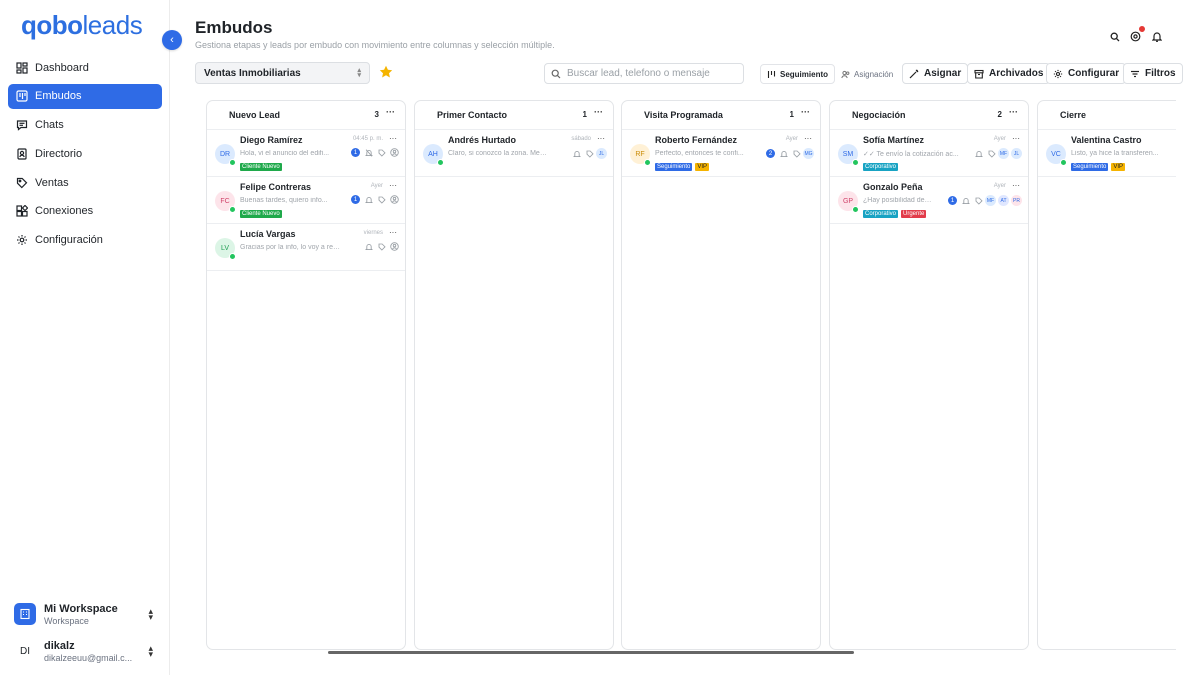 The height and width of the screenshot is (675, 1200). What do you see at coordinates (86, 651) in the screenshot?
I see `user-menu: DI dikalz dikalzeeuu@gmail.c... ▴ ▾` at bounding box center [86, 651].